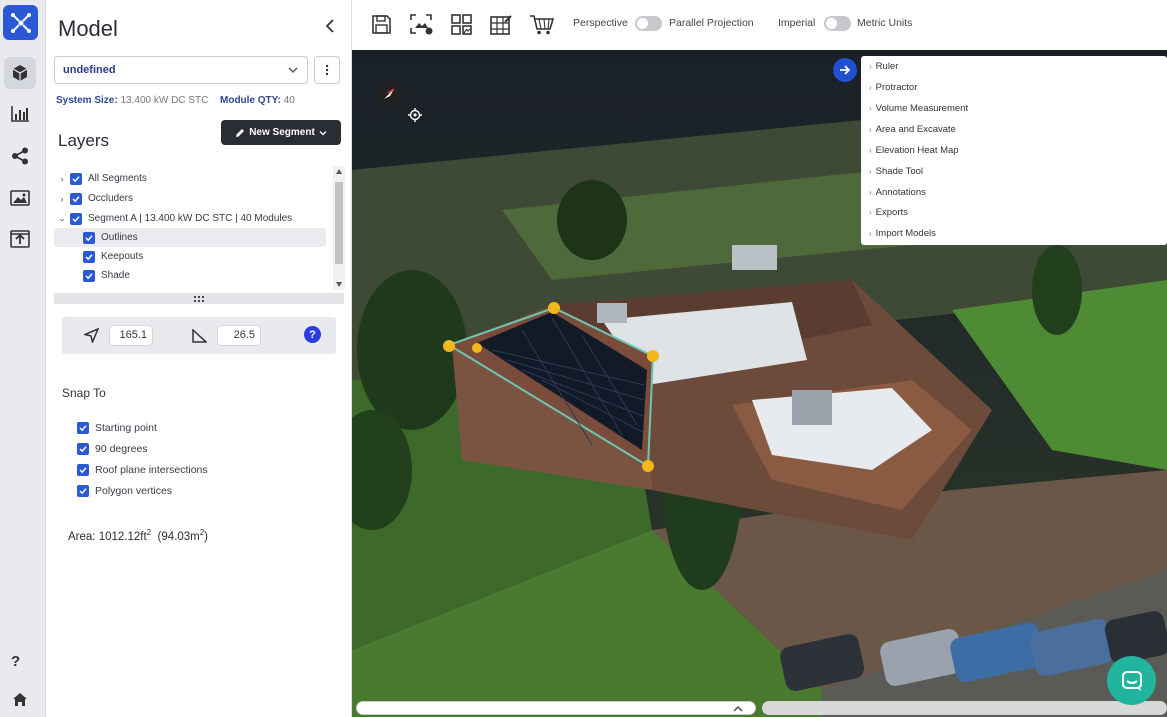 This screenshot has height=717, width=1167. What do you see at coordinates (88, 28) in the screenshot?
I see `panel-title: Model` at bounding box center [88, 28].